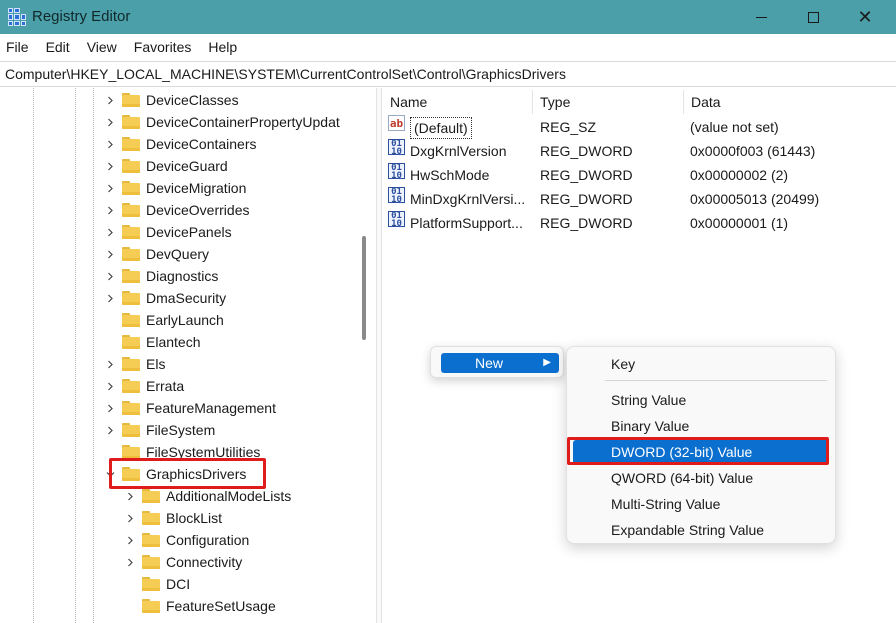 The height and width of the screenshot is (623, 896). I want to click on submenu-item-multi-string-value: Multi-String Value, so click(701, 504).